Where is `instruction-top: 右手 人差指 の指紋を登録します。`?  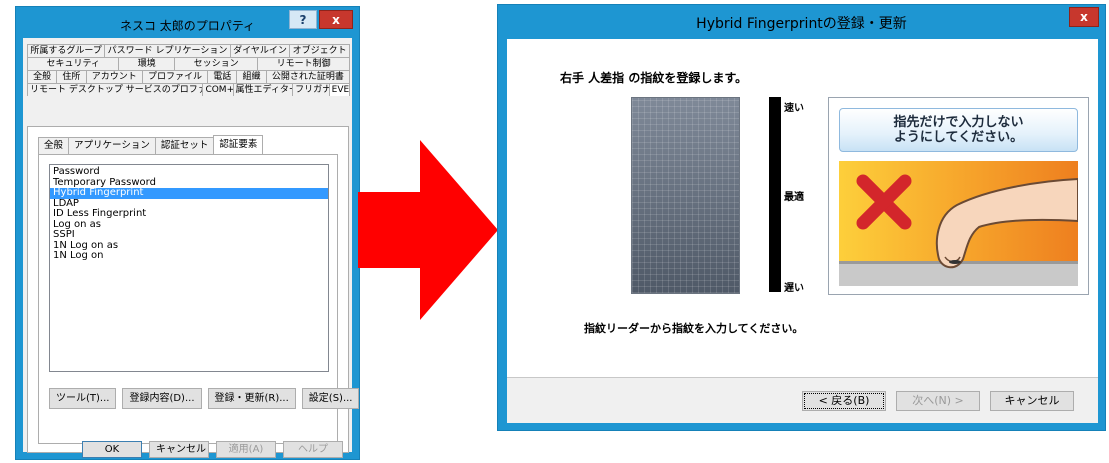 instruction-top: 右手 人差指 の指紋を登録します。 is located at coordinates (654, 78).